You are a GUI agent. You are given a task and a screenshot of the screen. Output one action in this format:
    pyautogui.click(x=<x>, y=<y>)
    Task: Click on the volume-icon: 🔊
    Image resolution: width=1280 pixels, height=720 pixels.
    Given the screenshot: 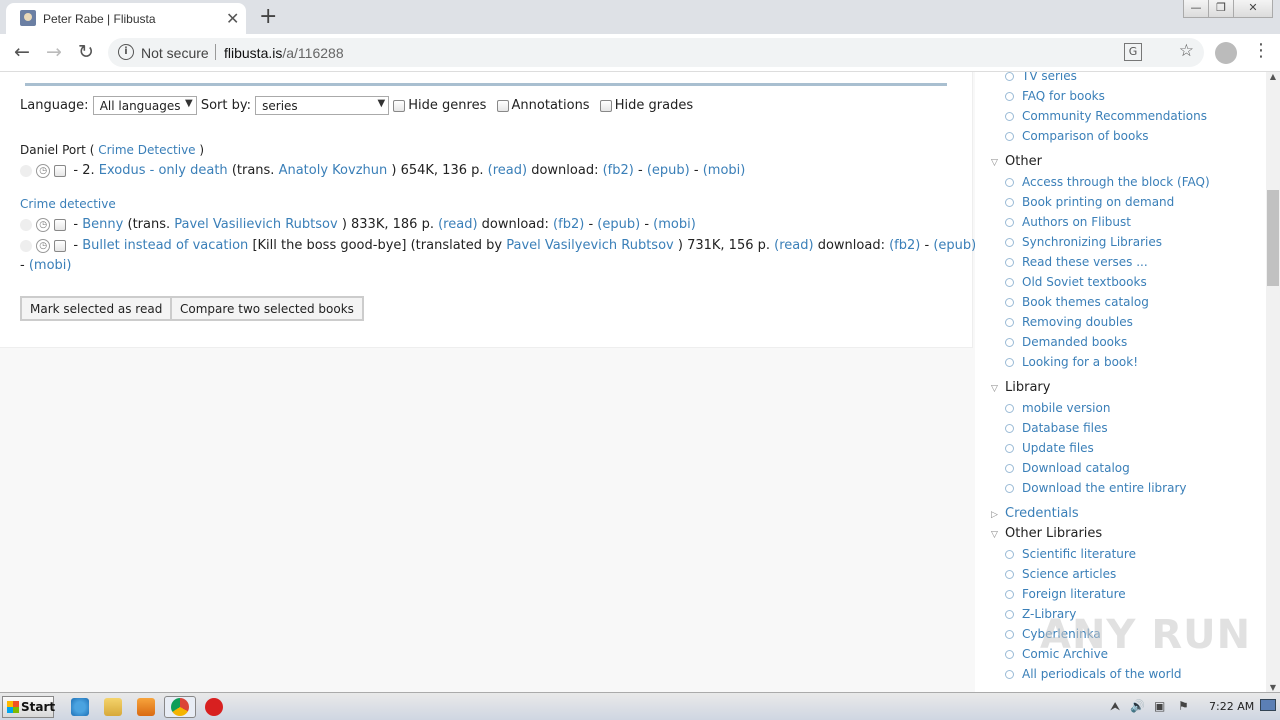 What is the action you would take?
    pyautogui.click(x=1137, y=706)
    